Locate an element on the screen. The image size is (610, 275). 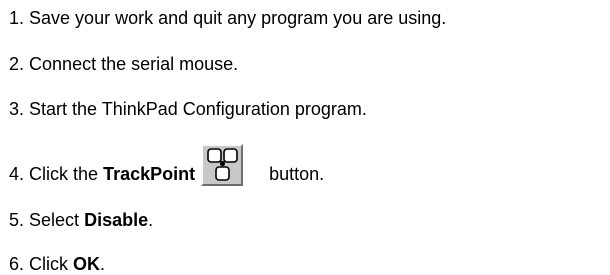
step-4-text-after: button. is located at coordinates (297, 174).